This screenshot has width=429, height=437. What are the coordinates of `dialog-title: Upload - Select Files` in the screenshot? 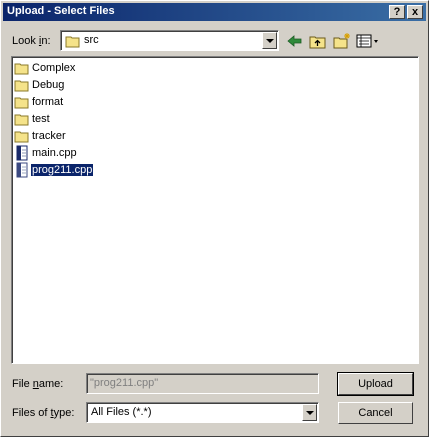 It's located at (61, 11).